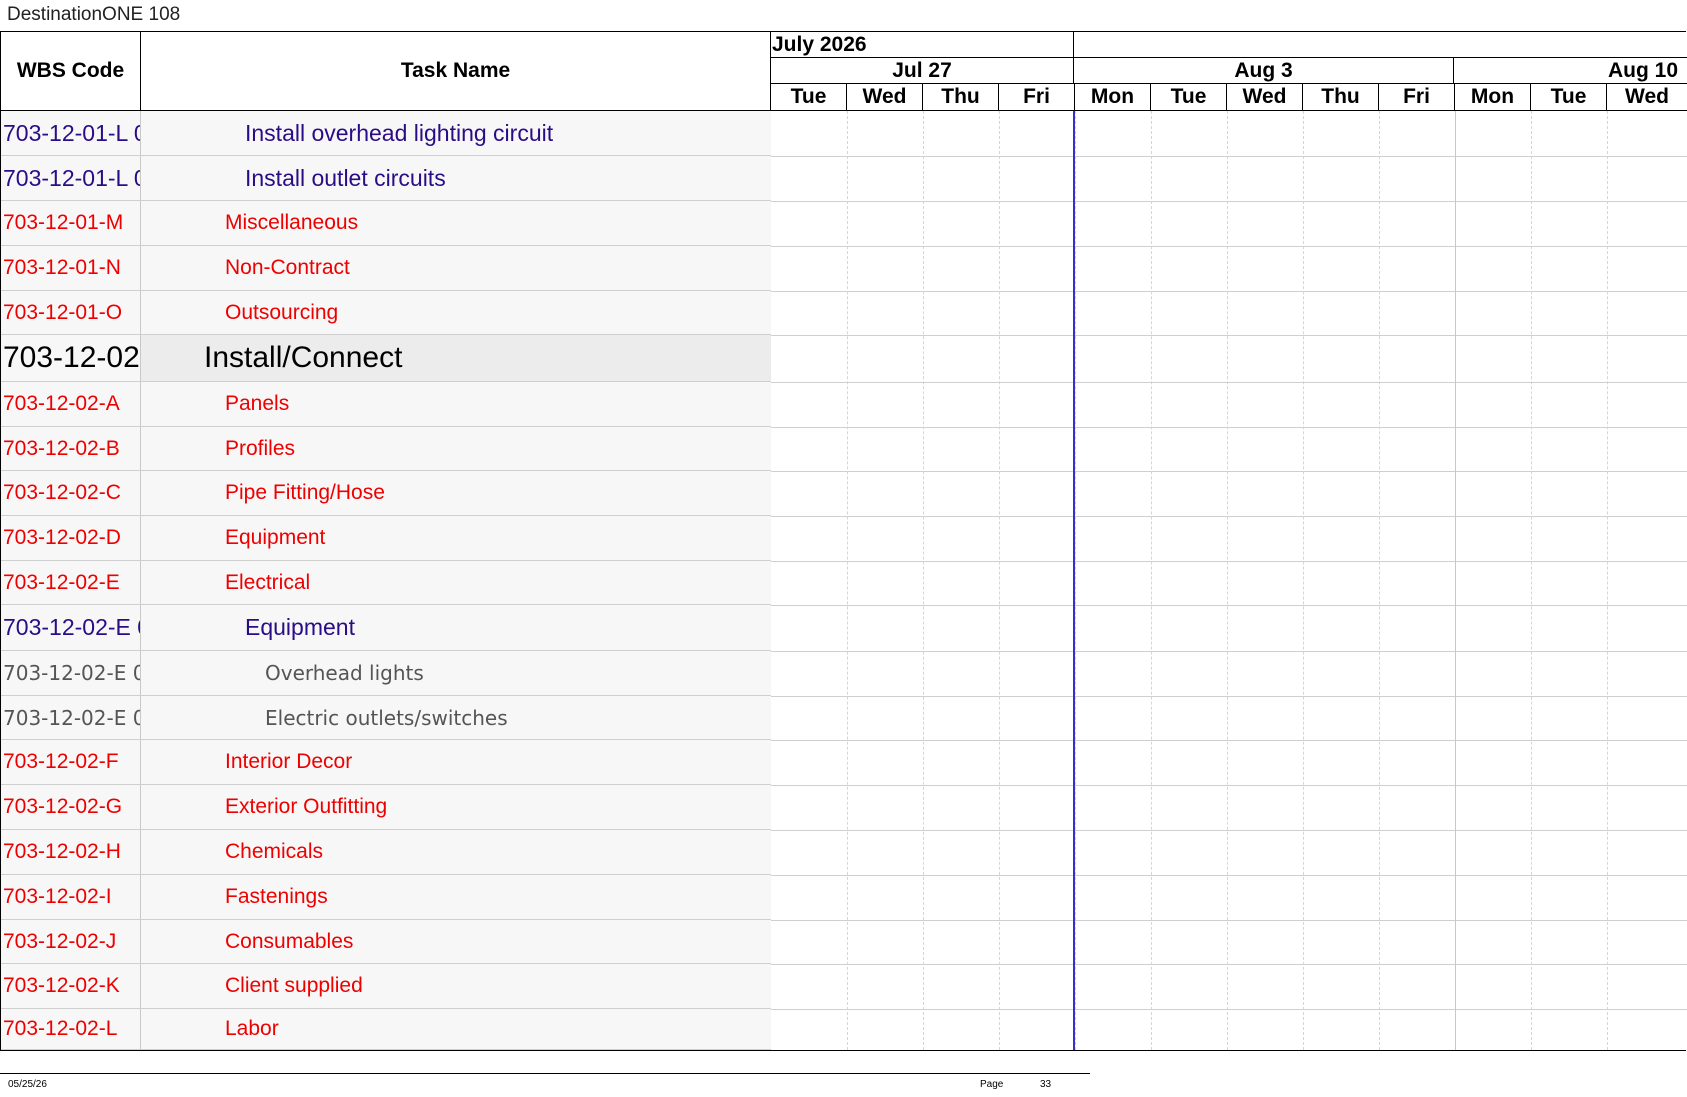 Image resolution: width=1687 pixels, height=1097 pixels. I want to click on wbs-code-cell: 703-12-01-N, so click(71, 268).